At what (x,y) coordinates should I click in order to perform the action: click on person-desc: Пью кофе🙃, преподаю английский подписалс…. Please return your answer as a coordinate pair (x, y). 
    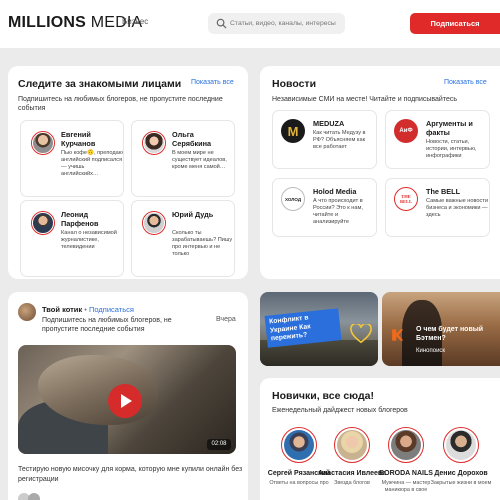
    Looking at the image, I should click on (92, 163).